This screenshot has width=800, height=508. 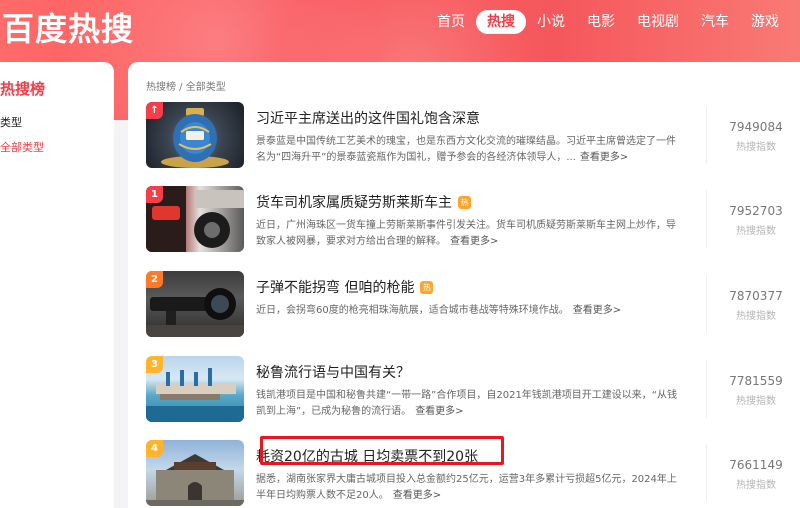 What do you see at coordinates (154, 194) in the screenshot?
I see `rank-badge: 1` at bounding box center [154, 194].